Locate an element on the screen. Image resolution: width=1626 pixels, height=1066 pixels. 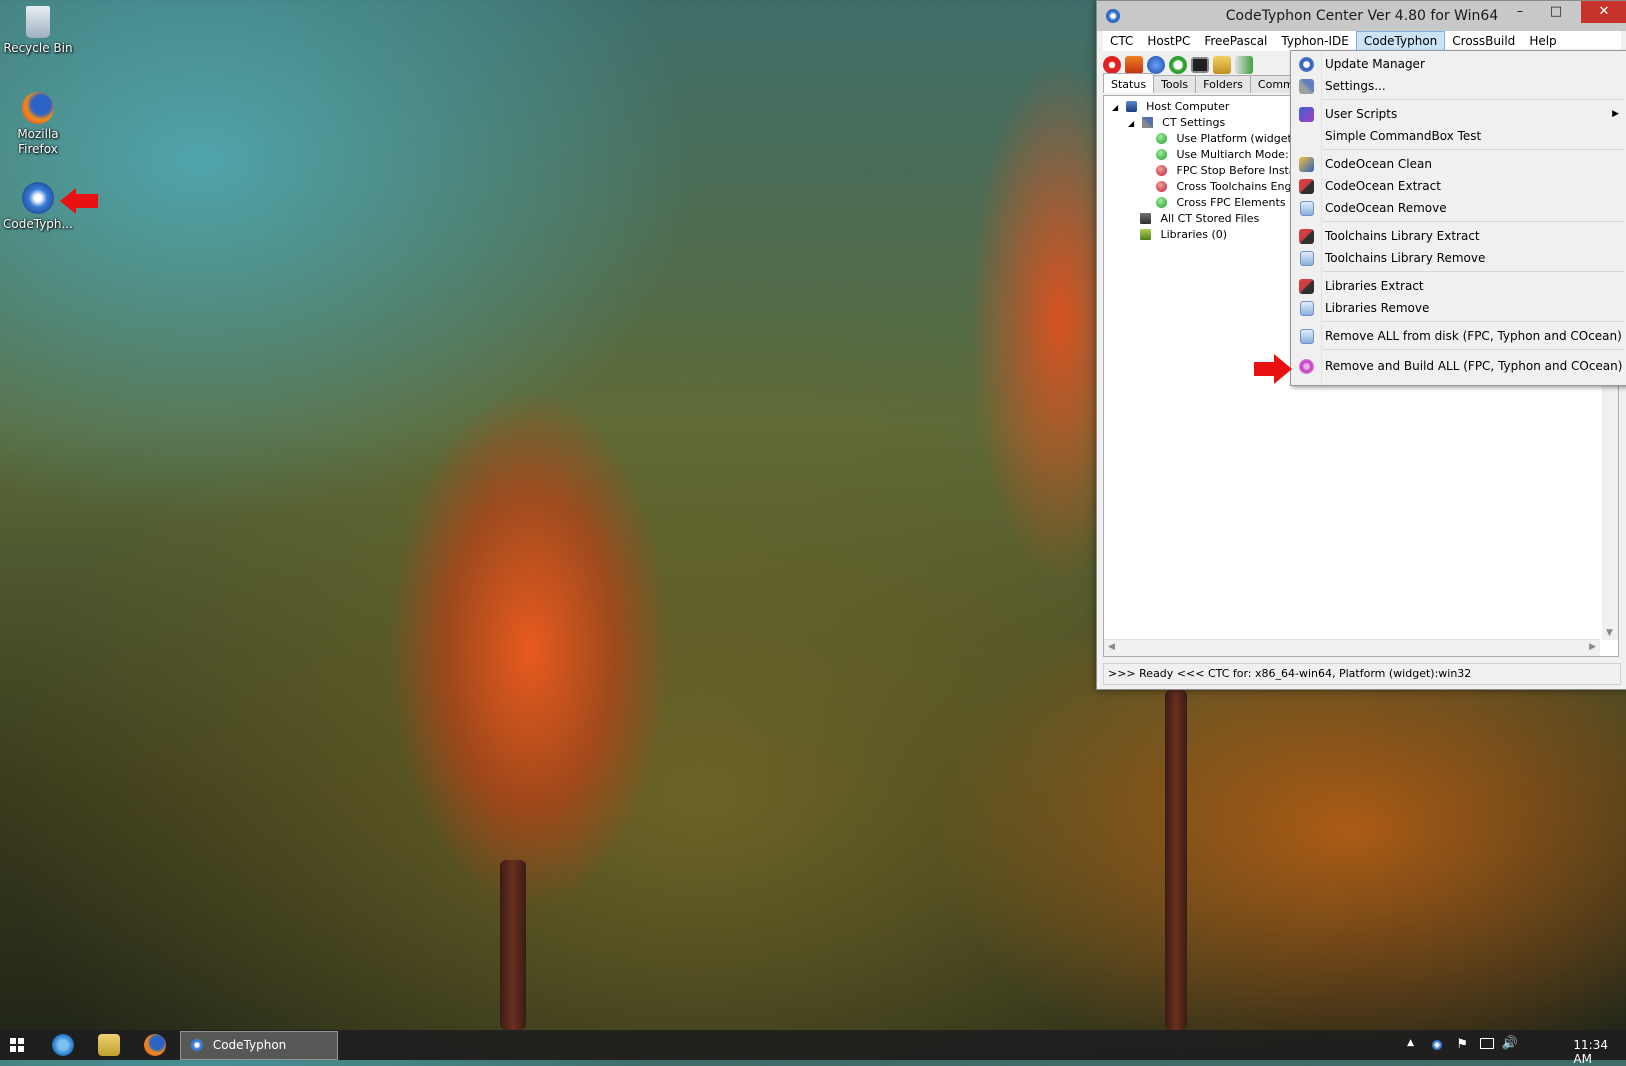
menu-item-label: CodeOcean Remove is located at coordinates (1386, 208).